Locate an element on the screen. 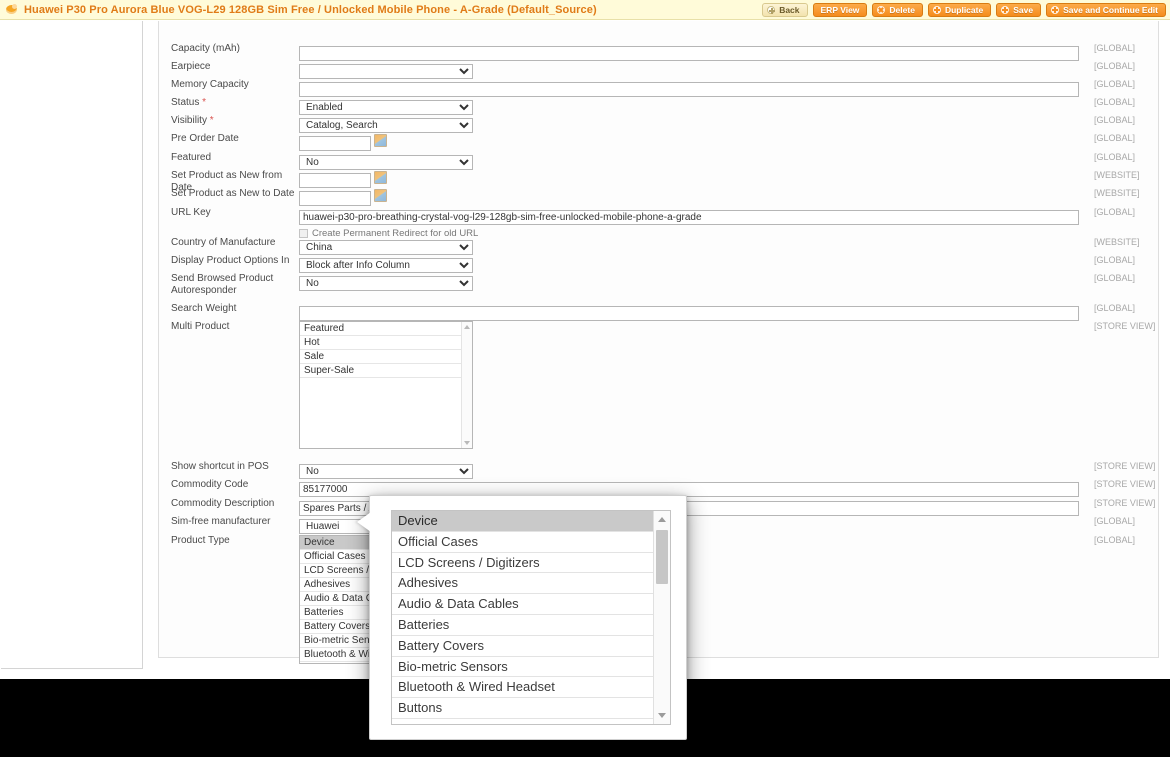 The height and width of the screenshot is (757, 1170). attribute-control: Catalog, Search is located at coordinates (386, 124).